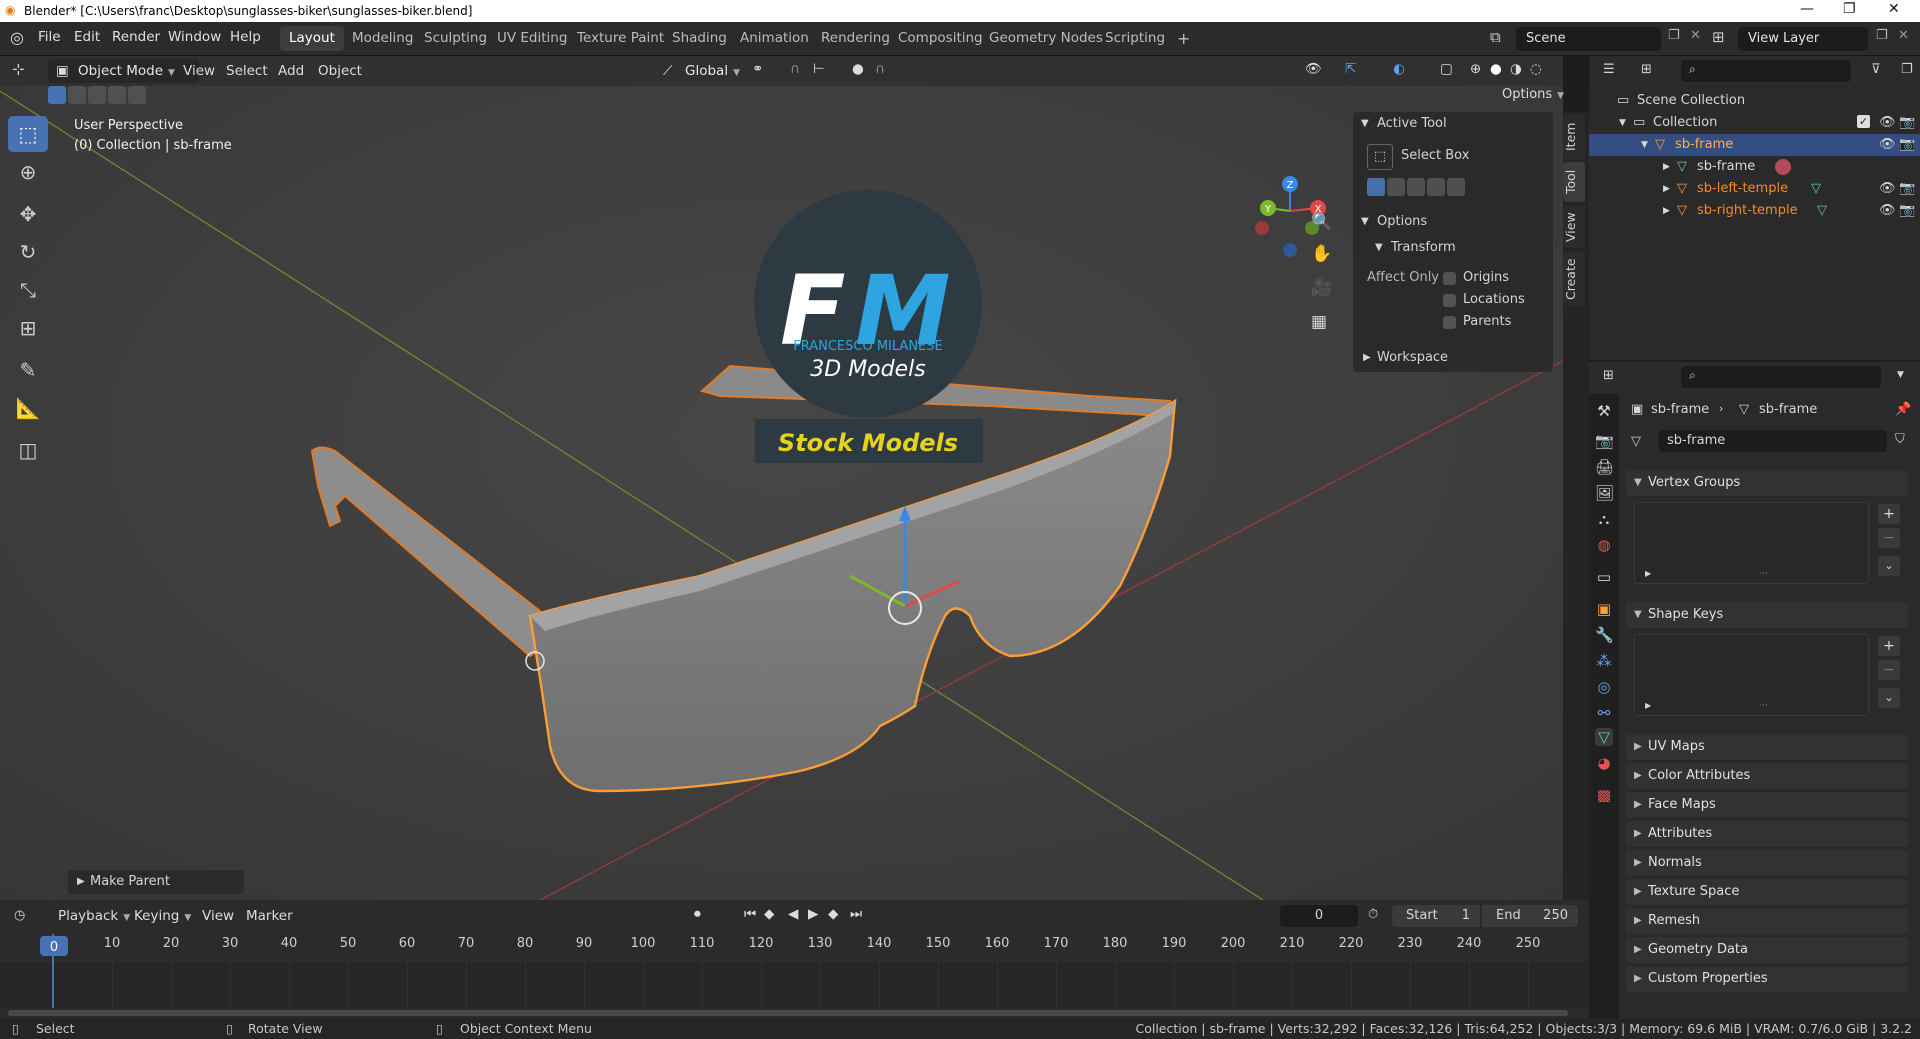  I want to click on end-frame-field: End 250, so click(1530, 916).